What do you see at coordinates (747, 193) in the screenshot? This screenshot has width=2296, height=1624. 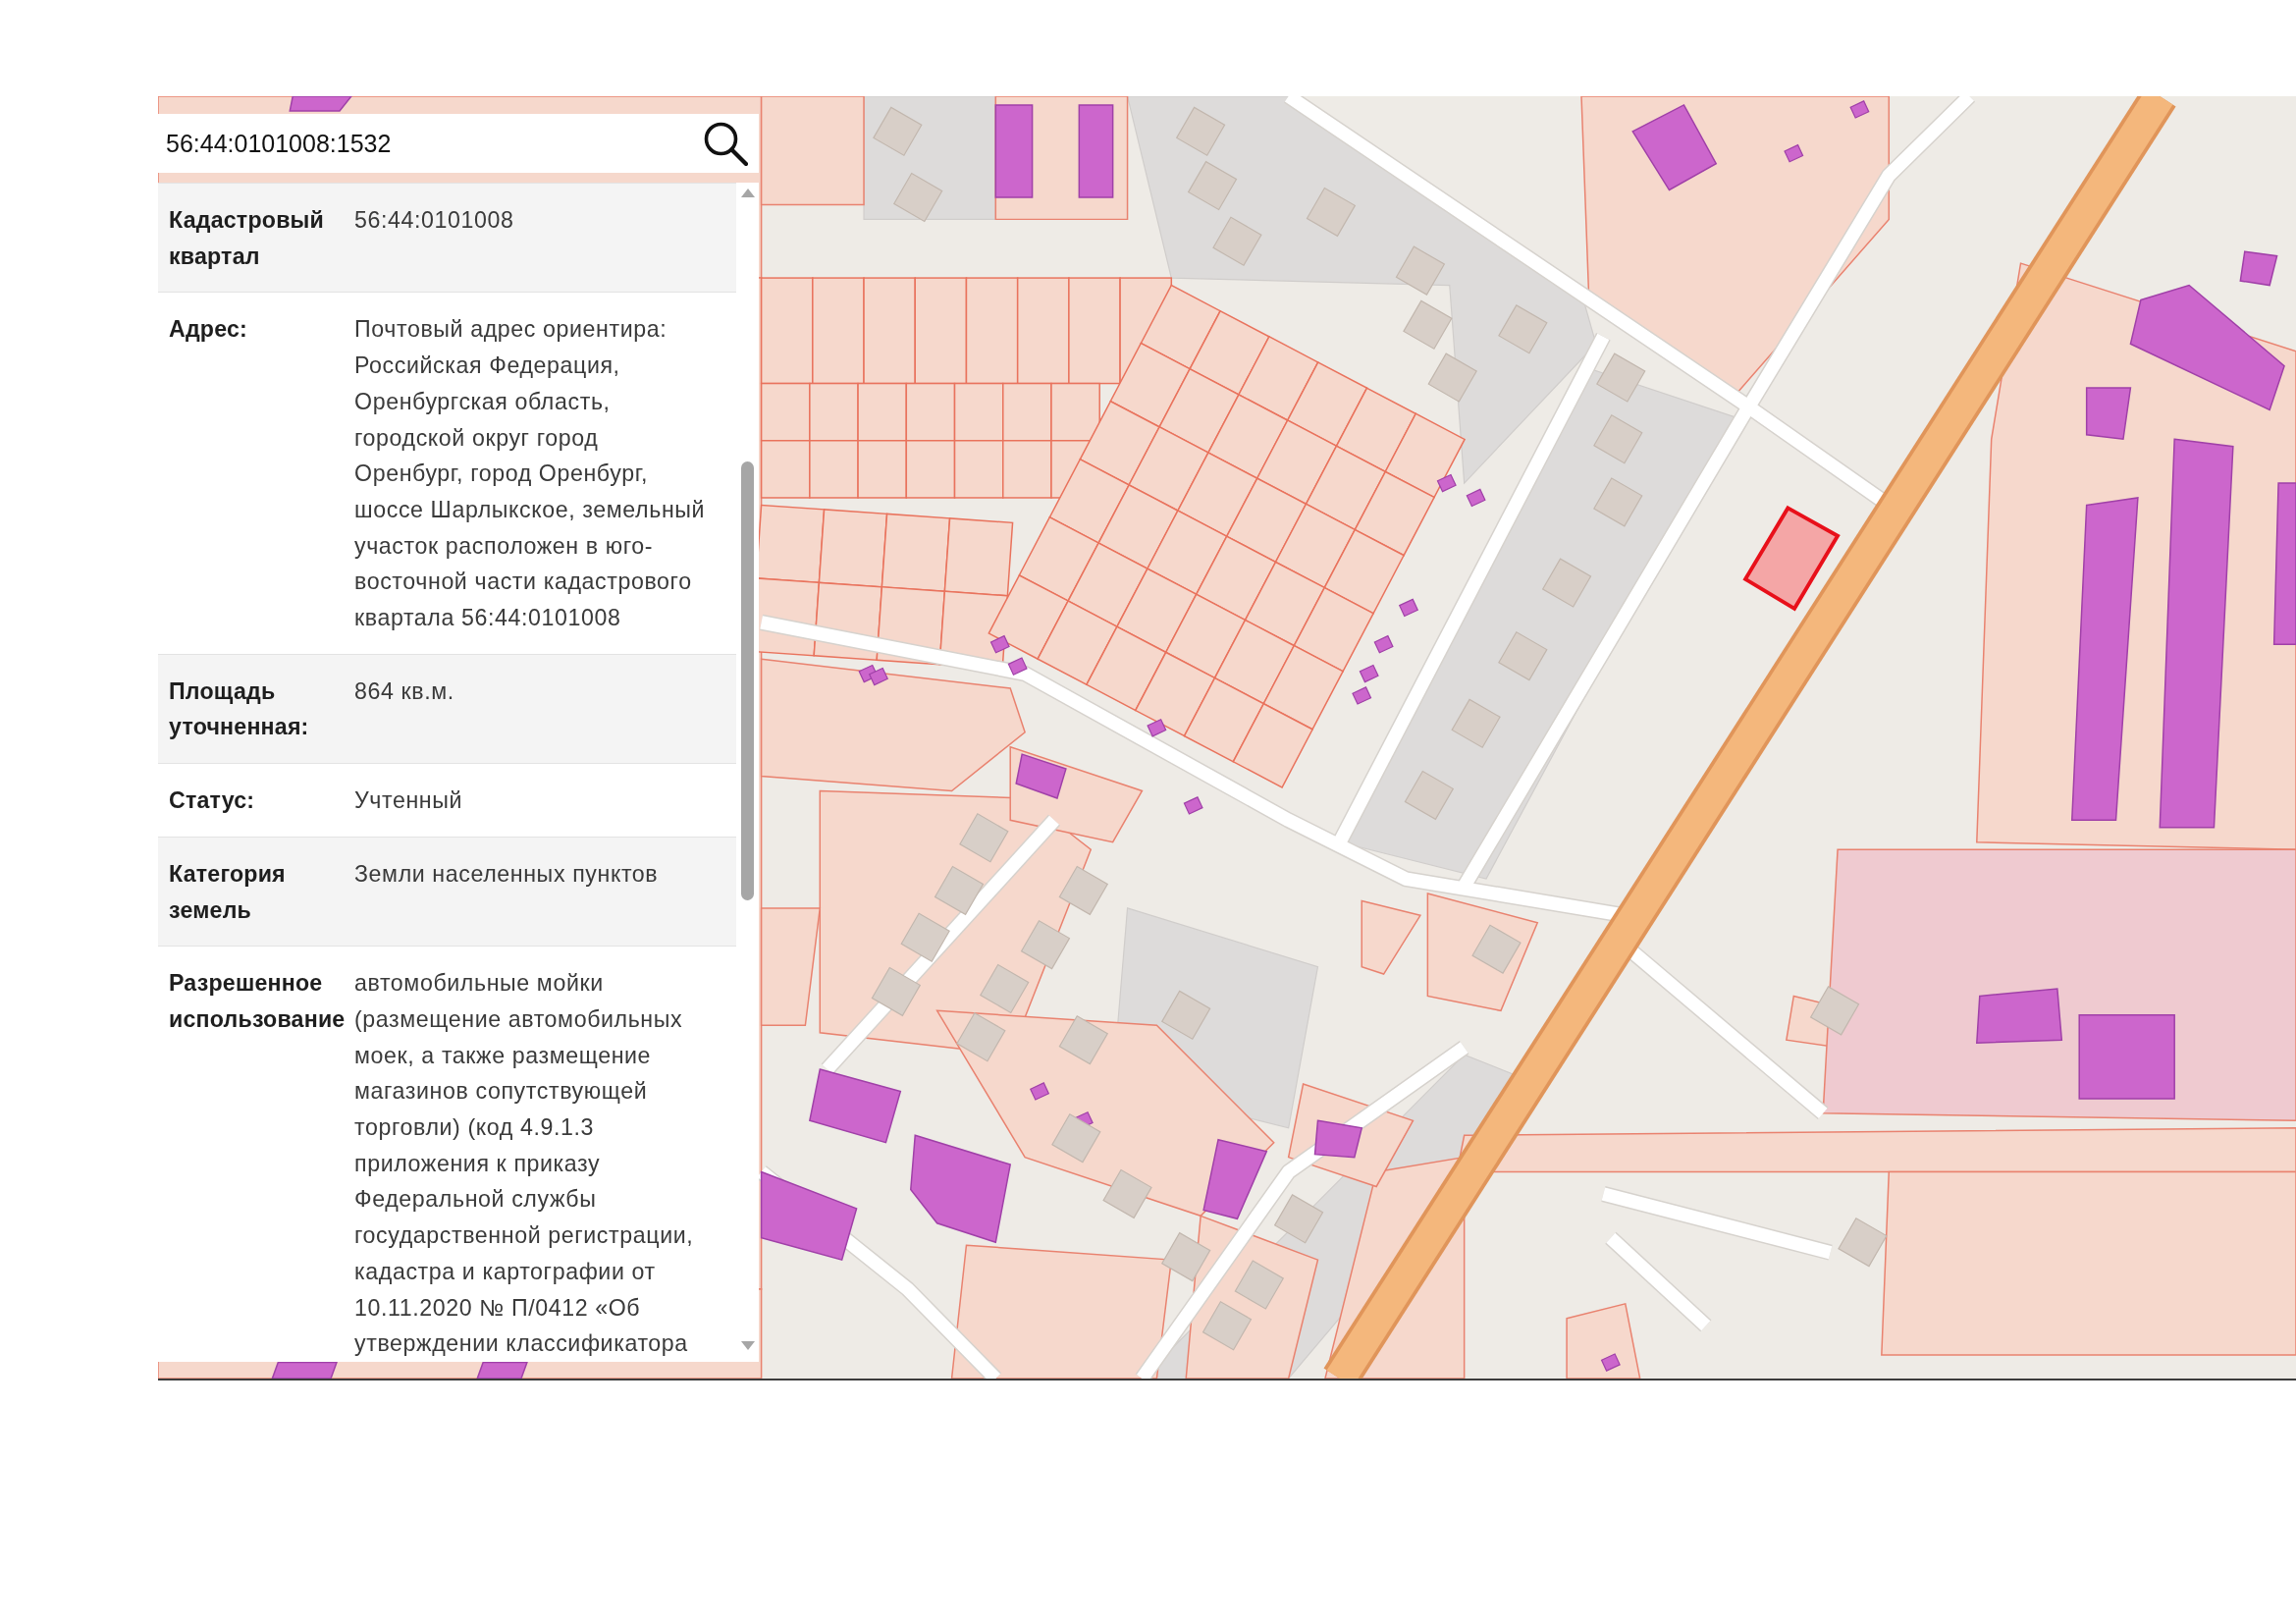 I see `scroll-up-icon` at bounding box center [747, 193].